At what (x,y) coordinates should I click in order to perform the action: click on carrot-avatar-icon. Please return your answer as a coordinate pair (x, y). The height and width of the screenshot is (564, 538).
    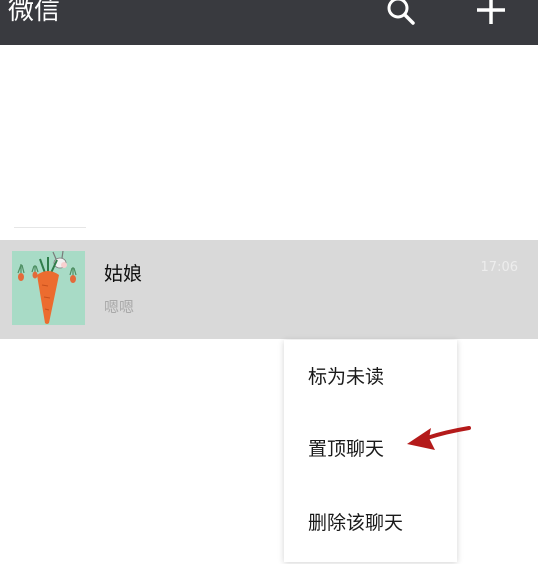
    Looking at the image, I should click on (48, 288).